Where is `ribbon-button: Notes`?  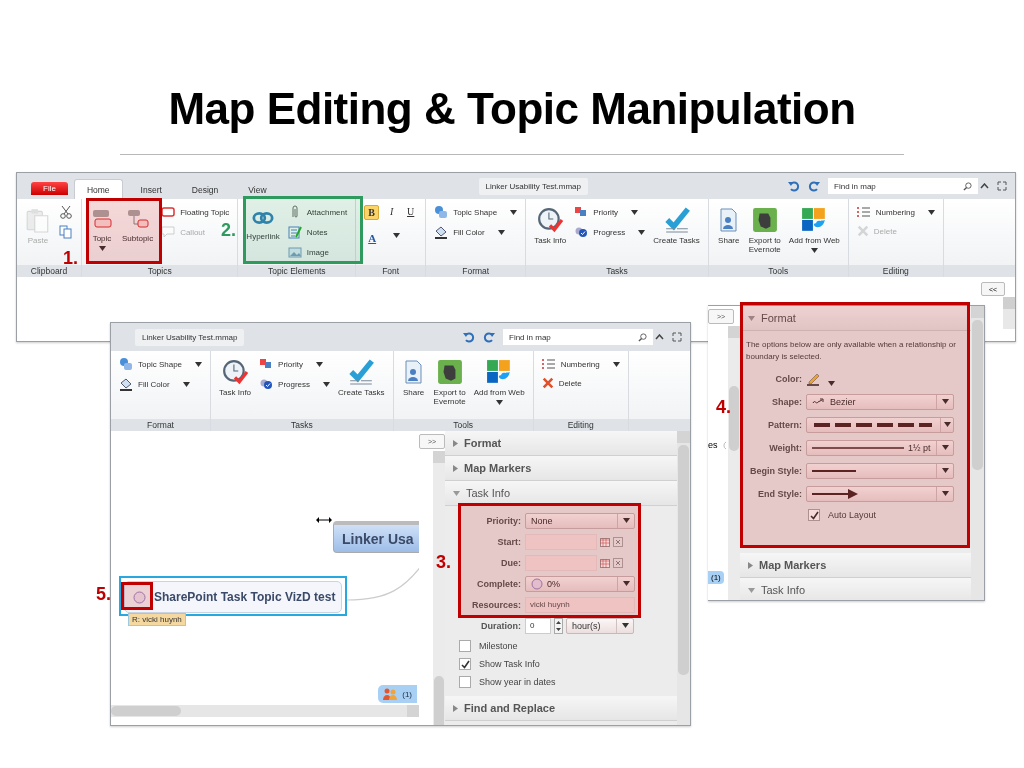
ribbon-button: Notes is located at coordinates (307, 232).